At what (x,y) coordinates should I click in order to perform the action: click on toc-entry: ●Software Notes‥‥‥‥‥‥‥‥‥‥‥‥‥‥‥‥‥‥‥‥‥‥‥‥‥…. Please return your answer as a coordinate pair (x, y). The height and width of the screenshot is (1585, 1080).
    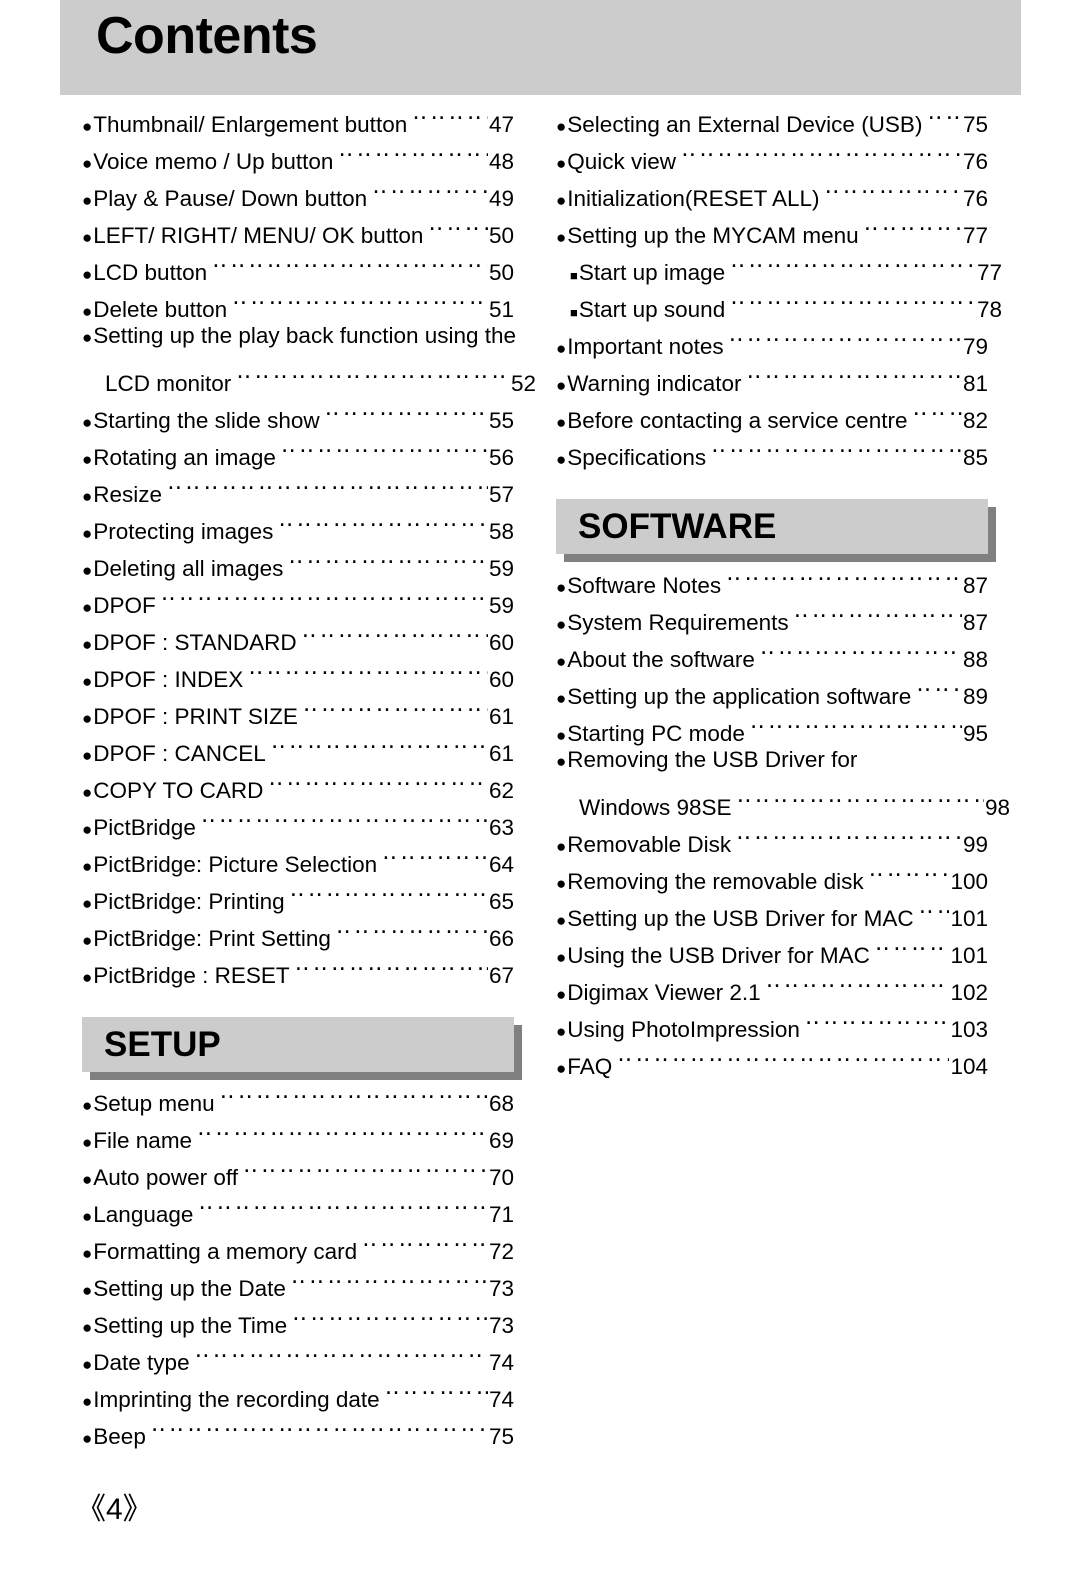
    Looking at the image, I should click on (772, 577).